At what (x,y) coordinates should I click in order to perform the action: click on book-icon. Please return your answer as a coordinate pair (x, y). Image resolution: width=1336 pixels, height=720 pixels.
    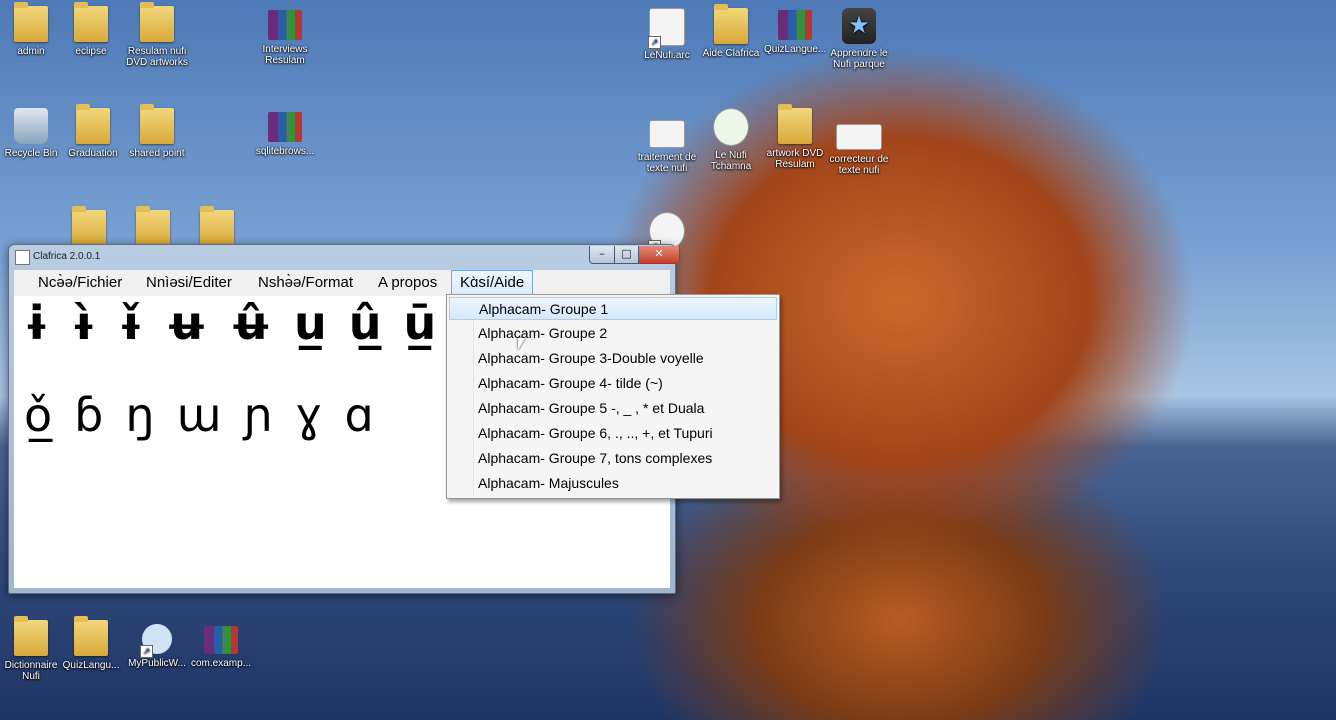
    Looking at the image, I should click on (731, 127).